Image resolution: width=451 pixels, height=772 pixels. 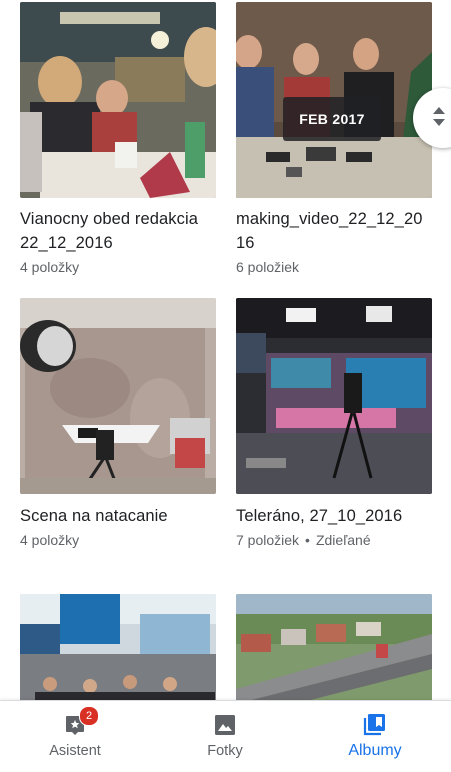 I want to click on album-item-meta: 7 položiek • Zdieľané, so click(x=303, y=540).